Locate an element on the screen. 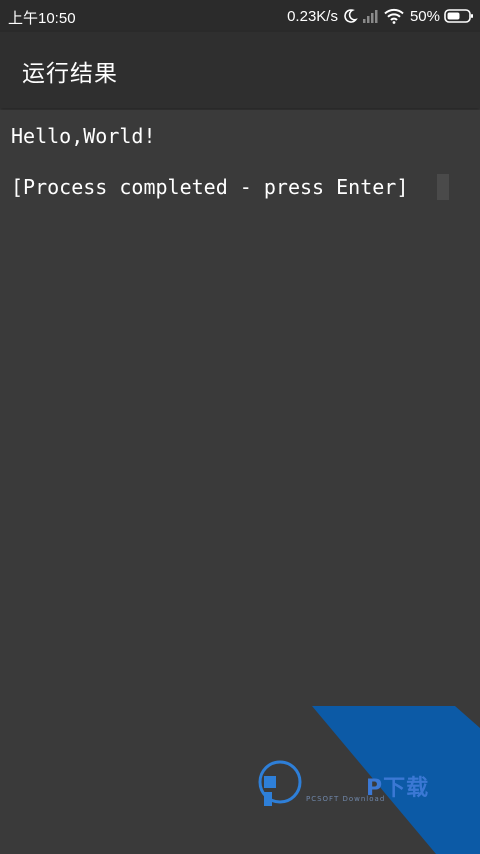  wifi-icon is located at coordinates (394, 16).